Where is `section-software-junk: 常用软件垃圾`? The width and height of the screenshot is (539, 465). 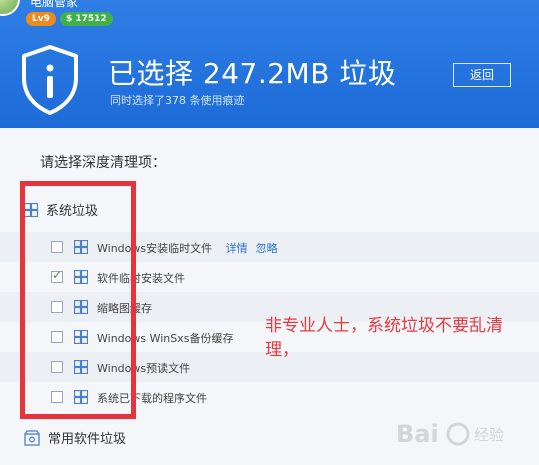 section-software-junk: 常用软件垃圾 is located at coordinates (75, 437).